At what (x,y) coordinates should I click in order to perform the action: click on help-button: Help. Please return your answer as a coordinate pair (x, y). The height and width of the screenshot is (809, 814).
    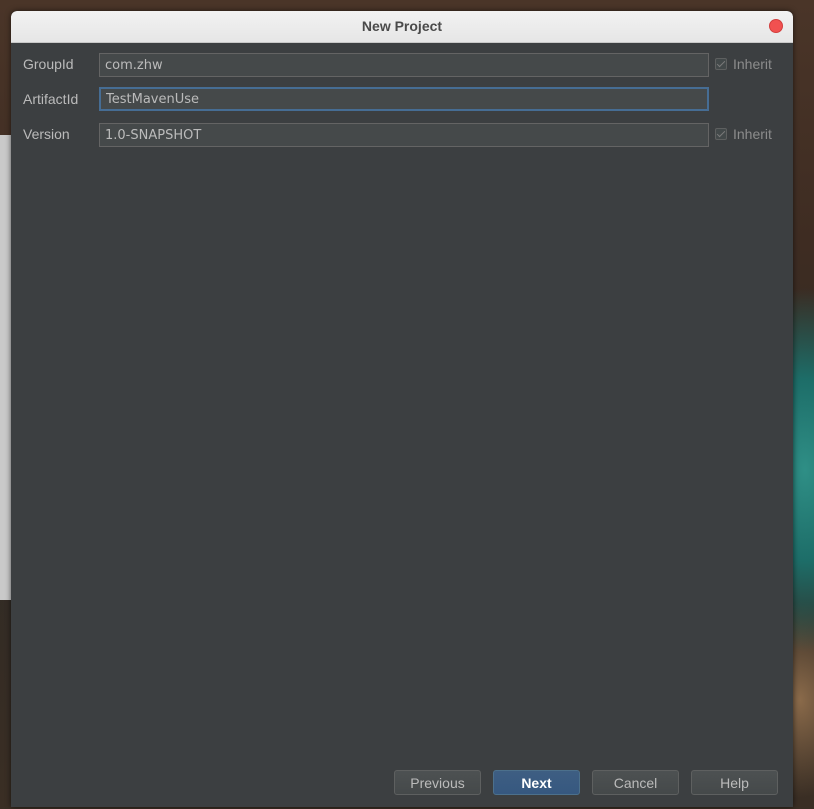
    Looking at the image, I should click on (734, 782).